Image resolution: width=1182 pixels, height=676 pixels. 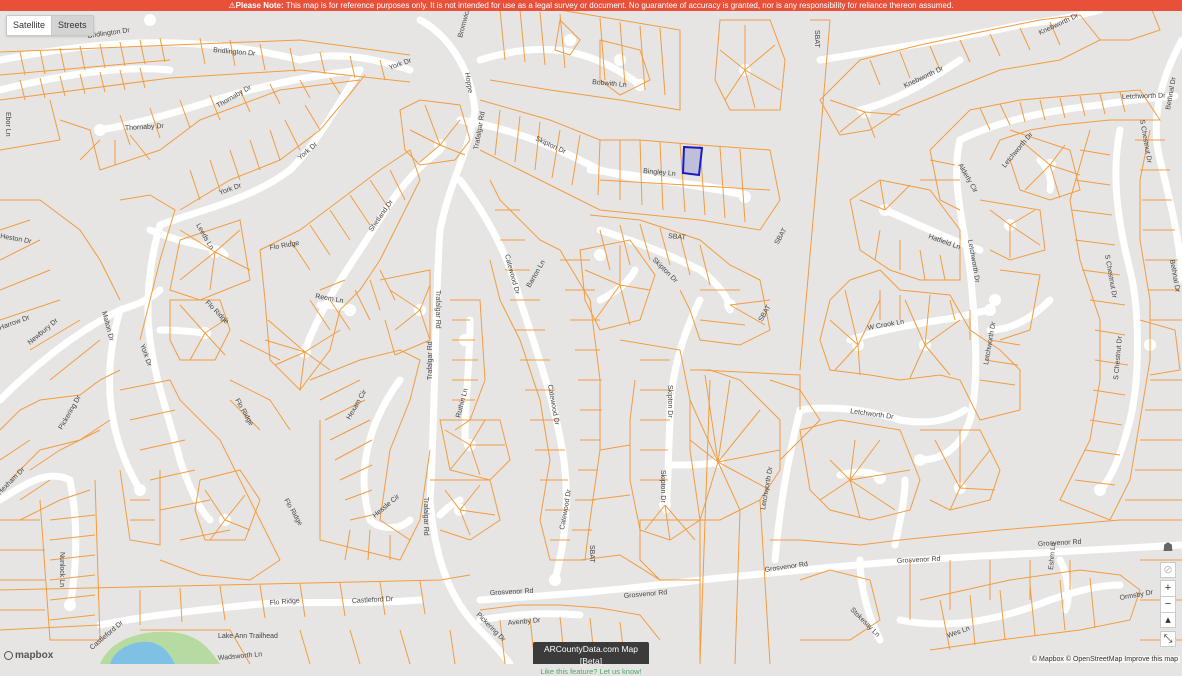 I want to click on beta-title: ARCountyData.com Map [Beta], so click(x=590, y=655).